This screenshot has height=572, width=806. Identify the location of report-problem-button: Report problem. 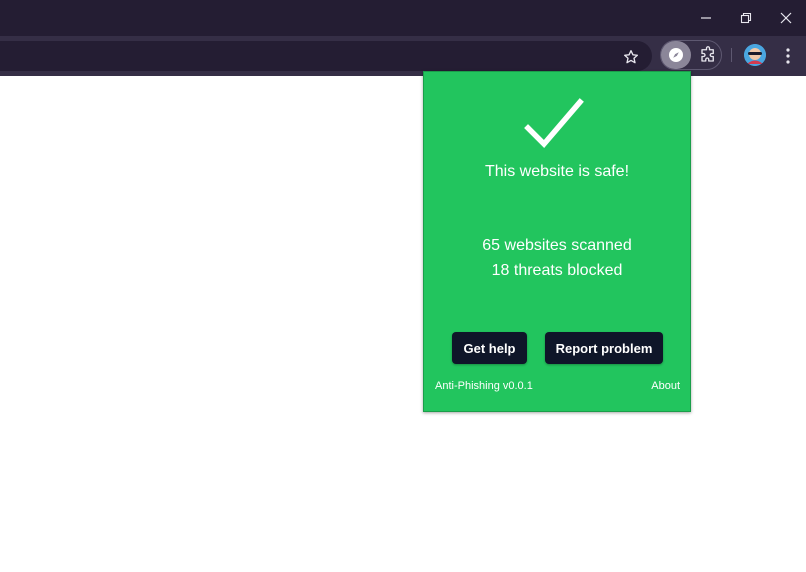
(604, 348).